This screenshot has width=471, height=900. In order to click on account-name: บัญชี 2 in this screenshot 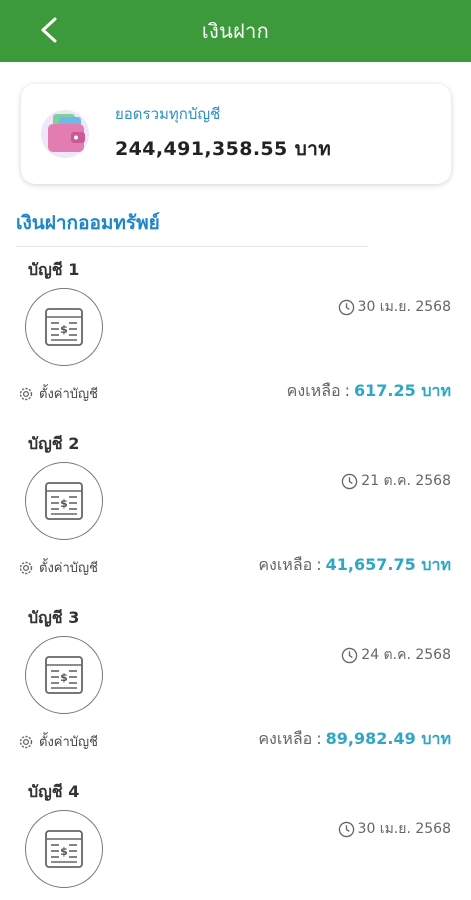, I will do `click(54, 443)`.